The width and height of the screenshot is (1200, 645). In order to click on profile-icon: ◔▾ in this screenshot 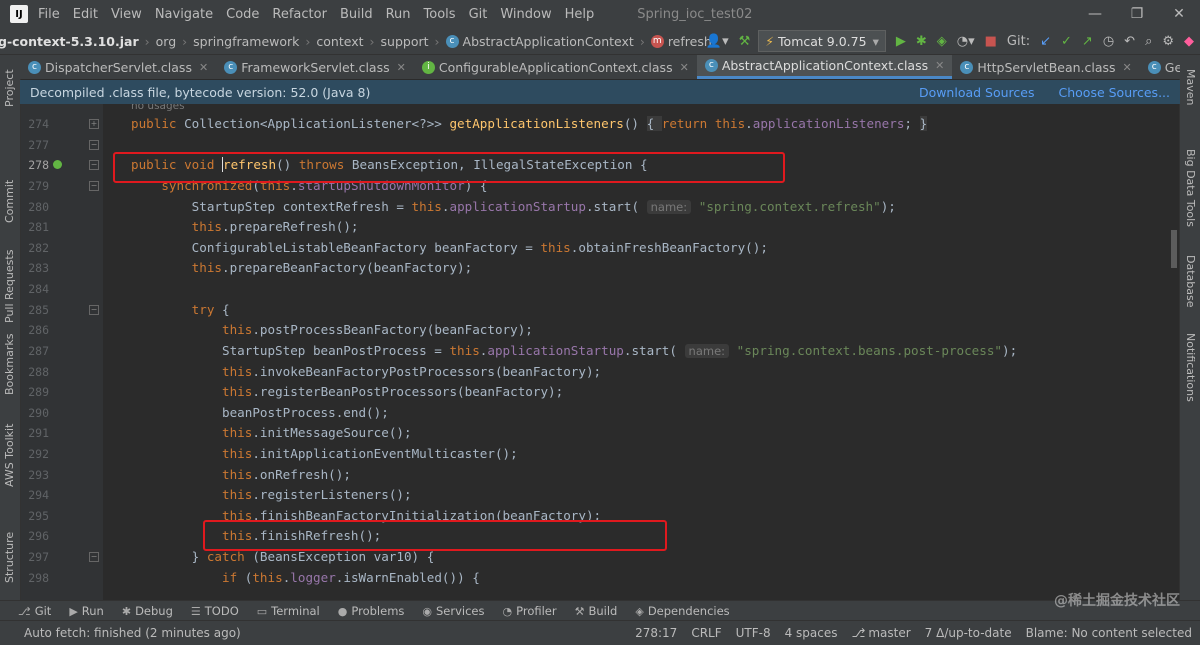, I will do `click(966, 41)`.